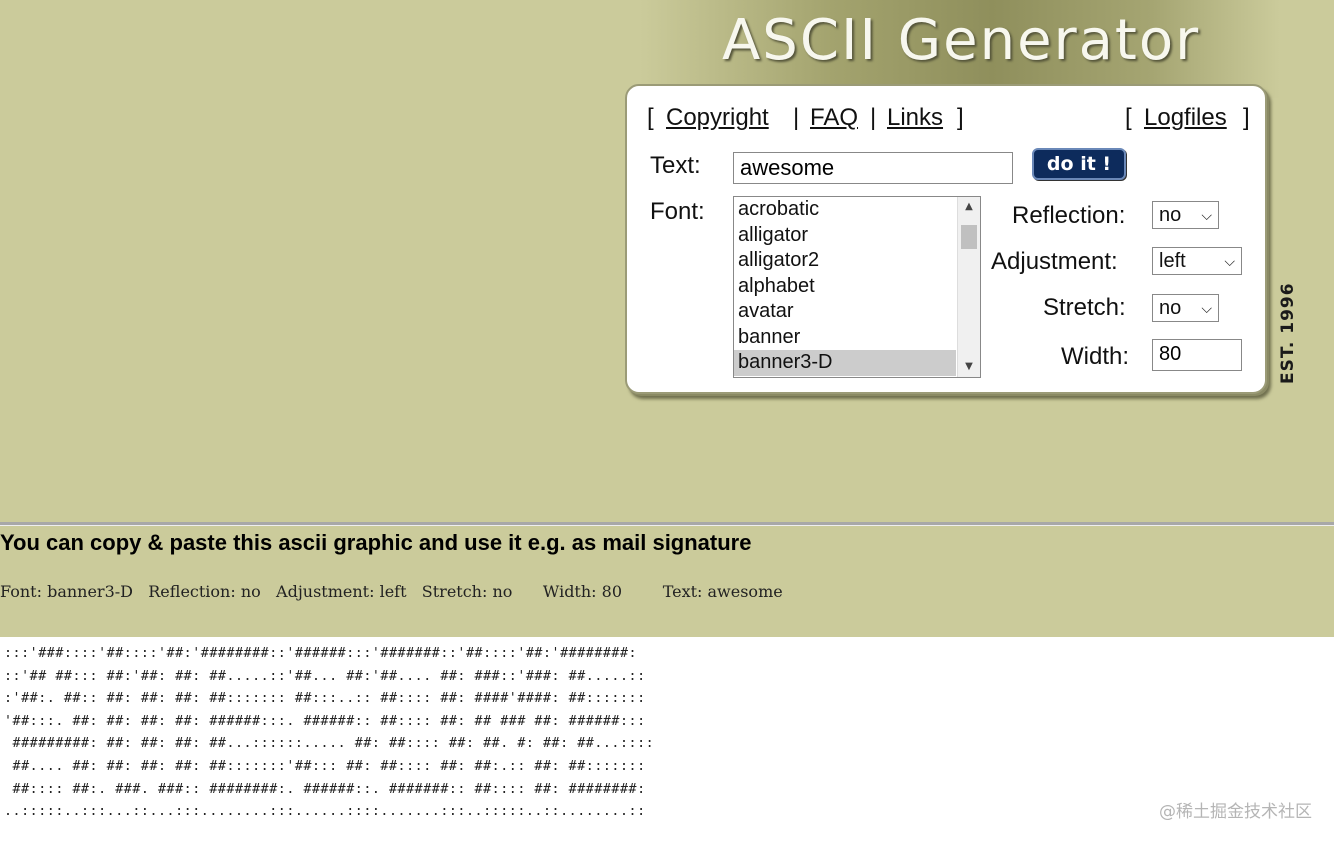 The image size is (1334, 842). I want to click on font-option: acrobatic, so click(845, 210).